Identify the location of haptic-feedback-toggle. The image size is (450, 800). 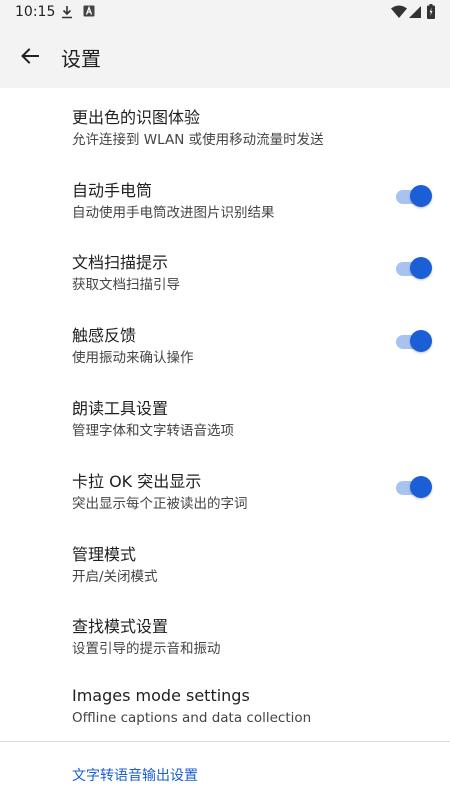
(414, 342).